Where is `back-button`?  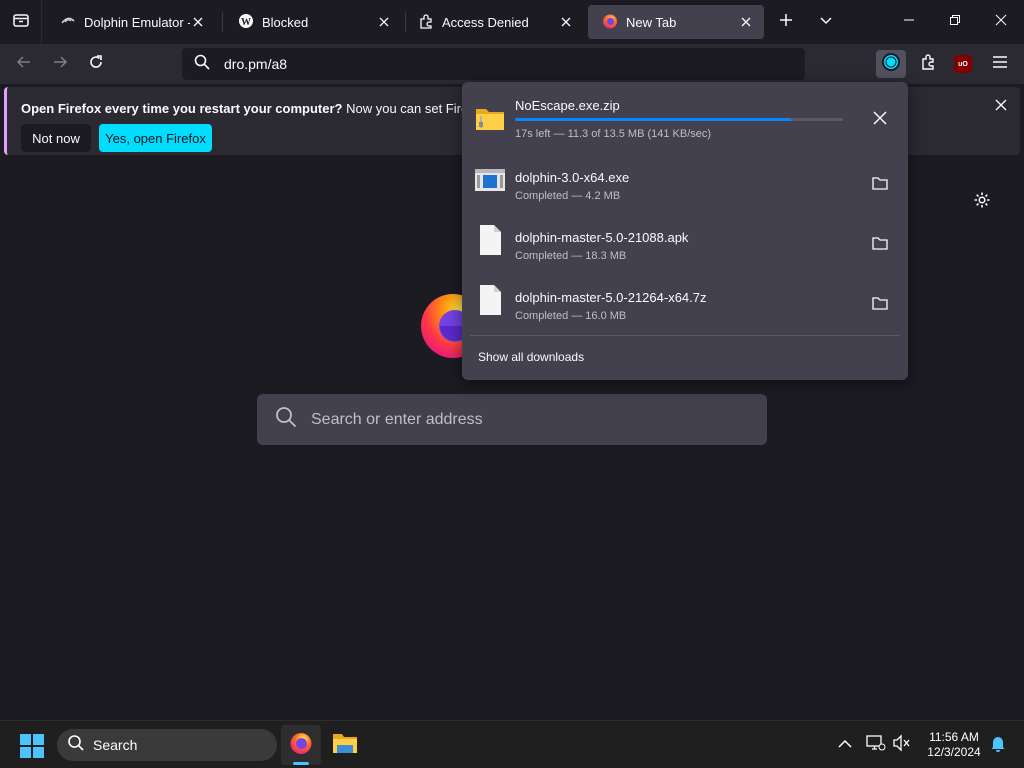 back-button is located at coordinates (24, 64).